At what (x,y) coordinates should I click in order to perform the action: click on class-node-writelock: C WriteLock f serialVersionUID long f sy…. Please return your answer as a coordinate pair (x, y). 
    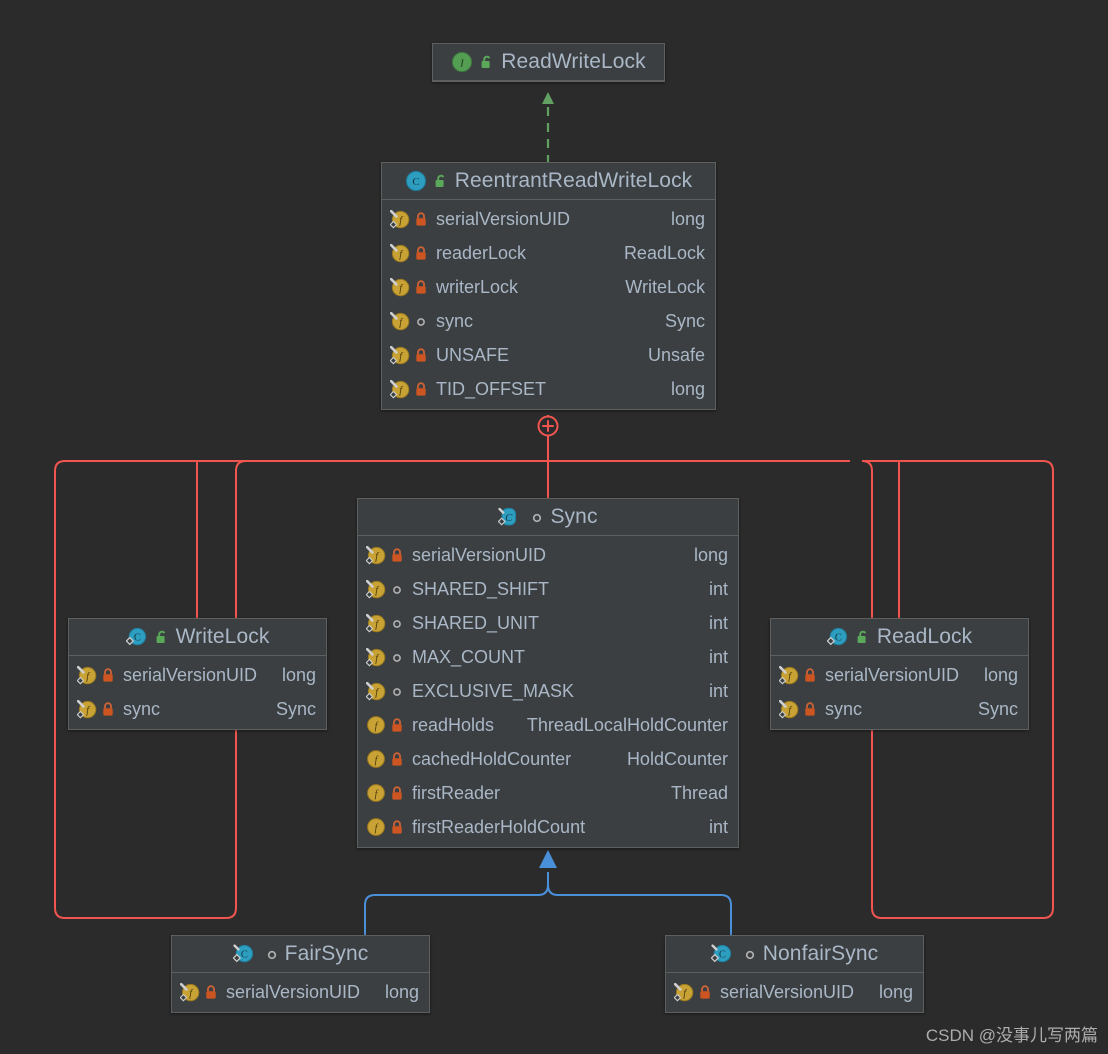
    Looking at the image, I should click on (197, 674).